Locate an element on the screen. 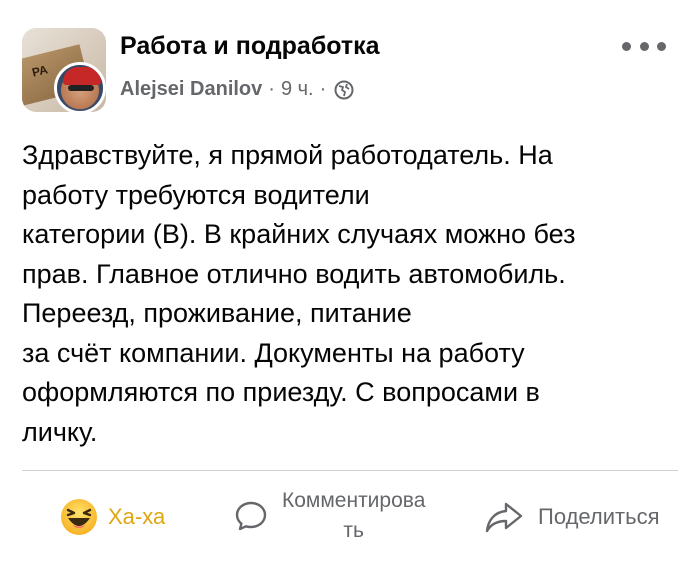  author-avatar-glasses is located at coordinates (81, 88).